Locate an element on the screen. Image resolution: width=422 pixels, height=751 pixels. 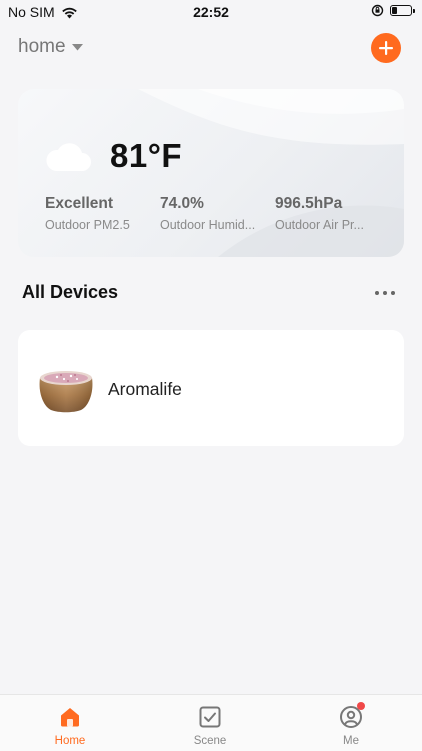
tab-bar: Home Scene Me is located at coordinates (211, 722).